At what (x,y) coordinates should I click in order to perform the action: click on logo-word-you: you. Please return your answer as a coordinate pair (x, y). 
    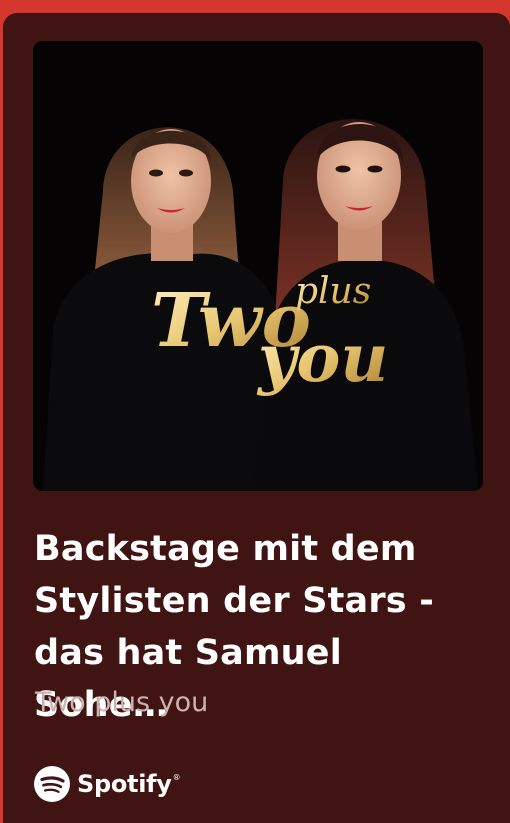
    Looking at the image, I should click on (322, 358).